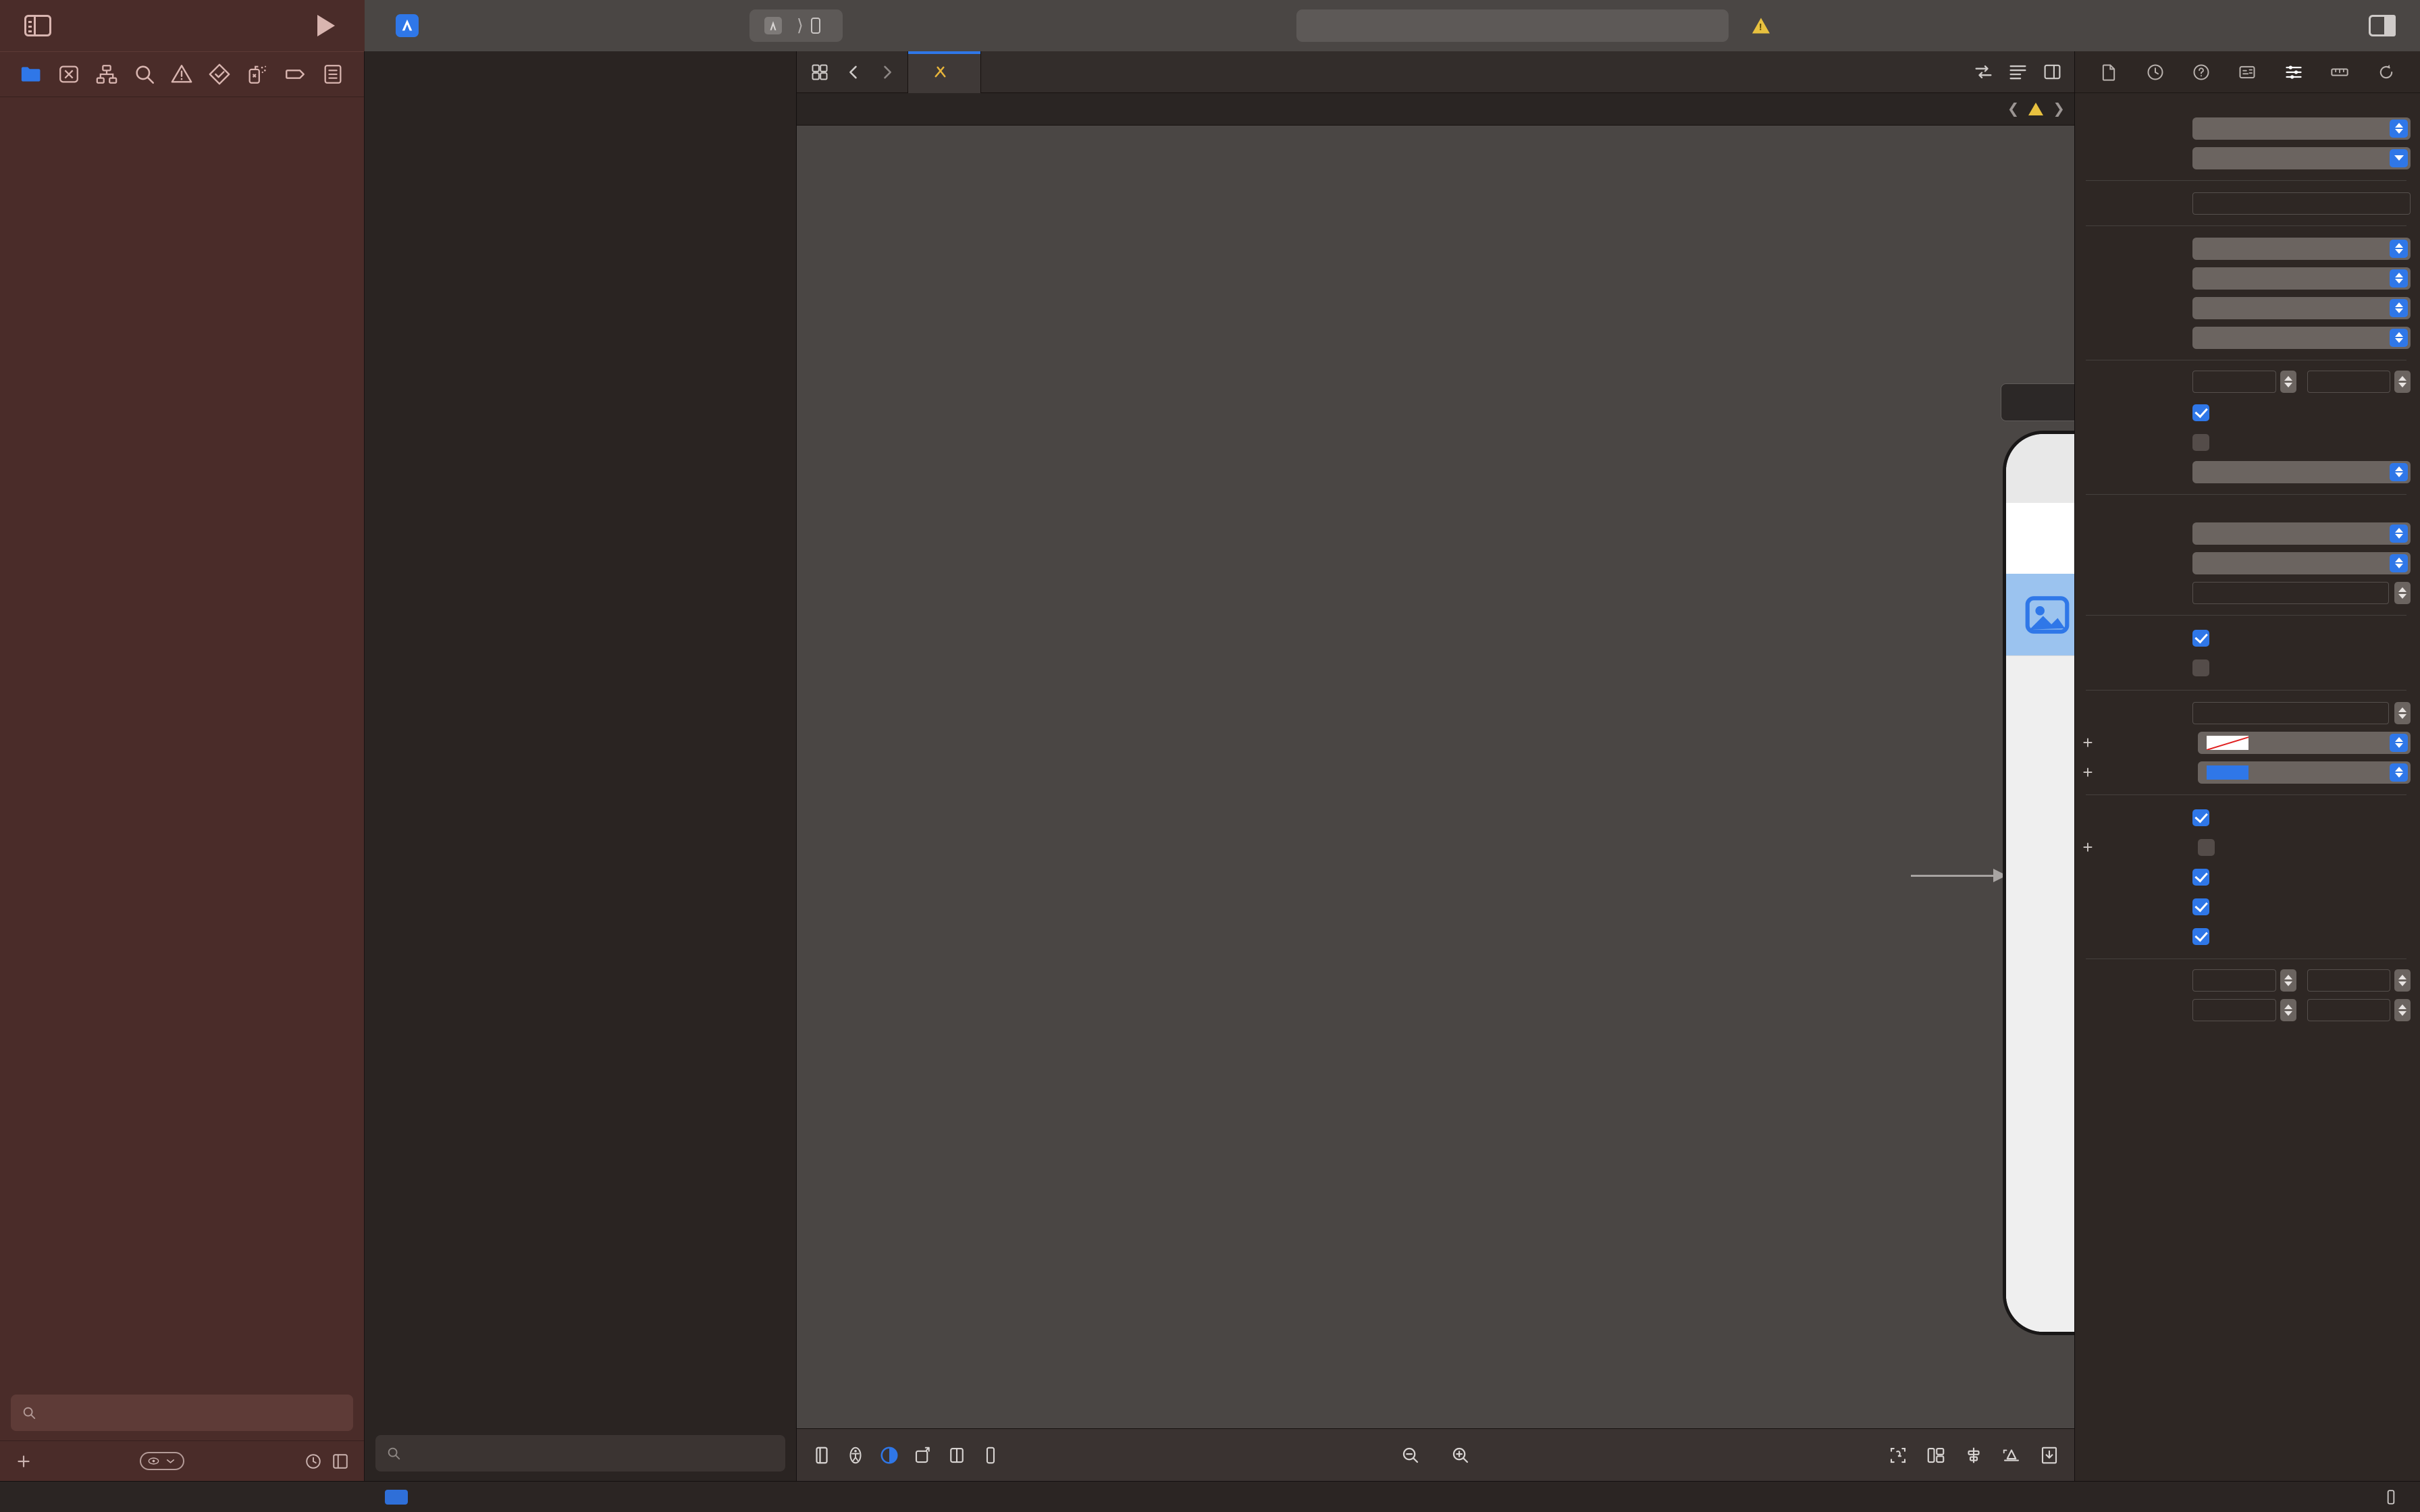 This screenshot has width=2420, height=1512. Describe the element at coordinates (161, 1461) in the screenshot. I see `filter-toggle-pill` at that location.